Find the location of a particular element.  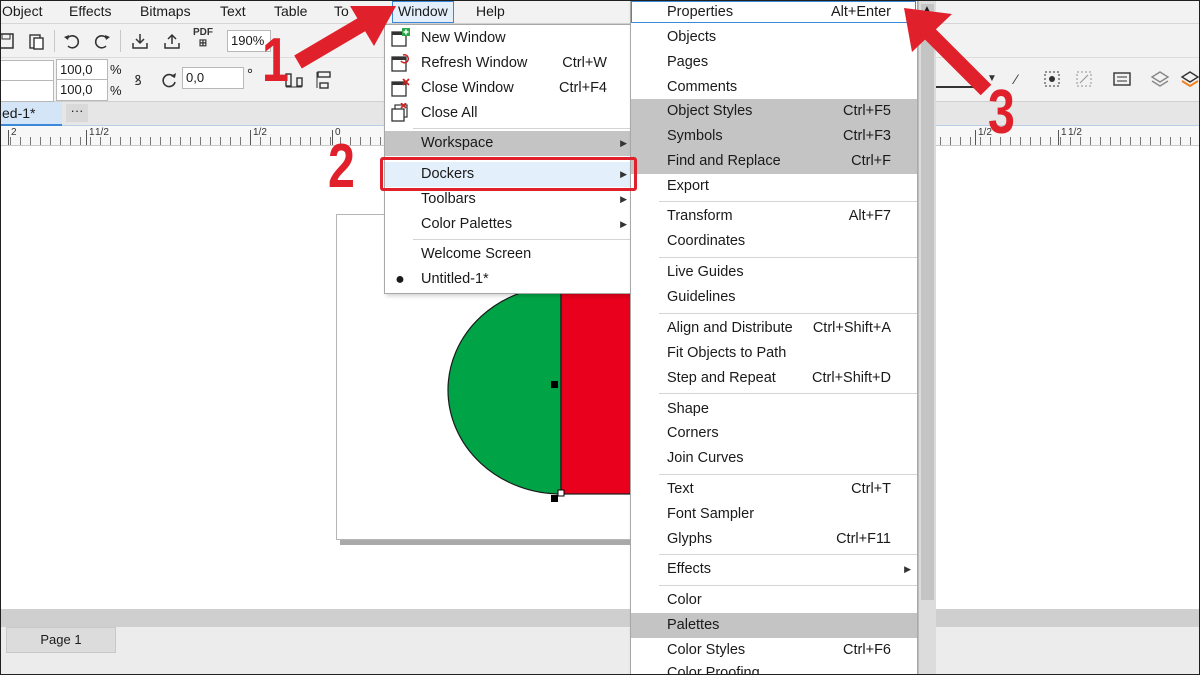

menu-item-color-palettes: Color Palettes ▶ is located at coordinates (509, 224).